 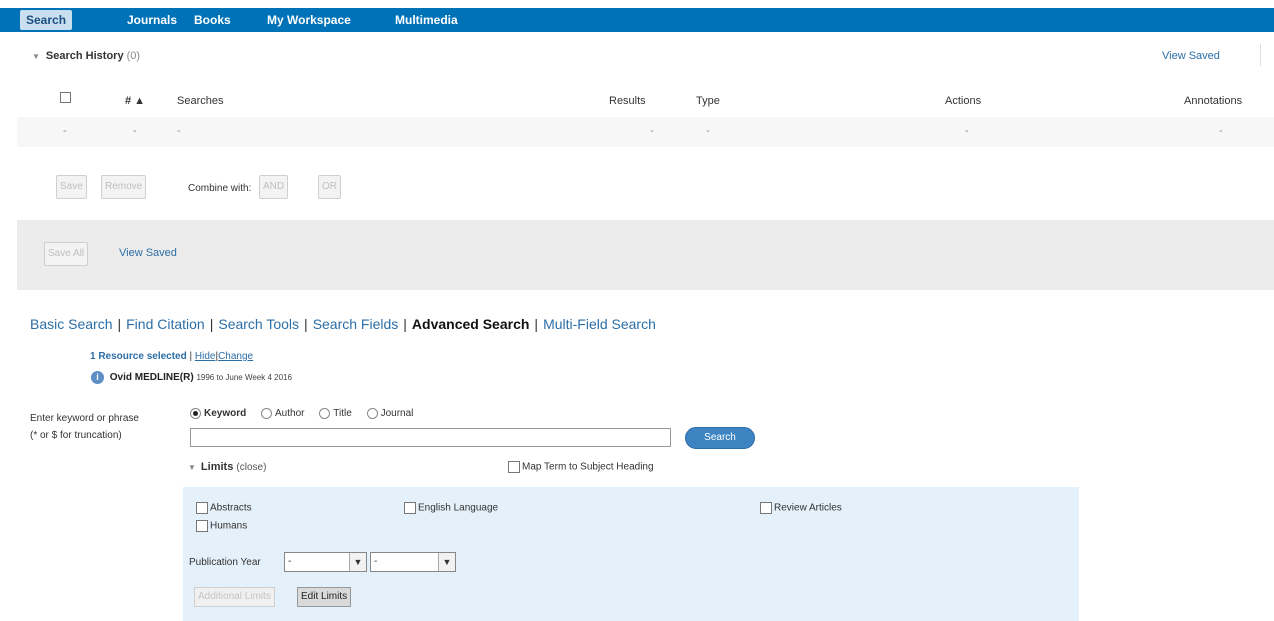 I want to click on radio-keyword: Keyword, so click(x=218, y=413).